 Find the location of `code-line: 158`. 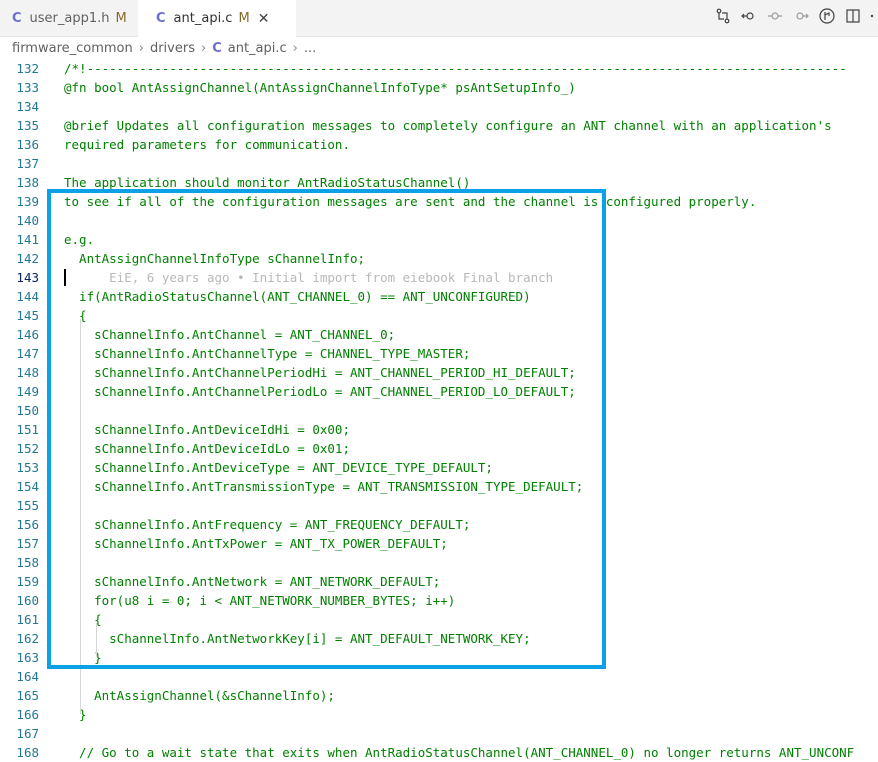

code-line: 158 is located at coordinates (439, 562).